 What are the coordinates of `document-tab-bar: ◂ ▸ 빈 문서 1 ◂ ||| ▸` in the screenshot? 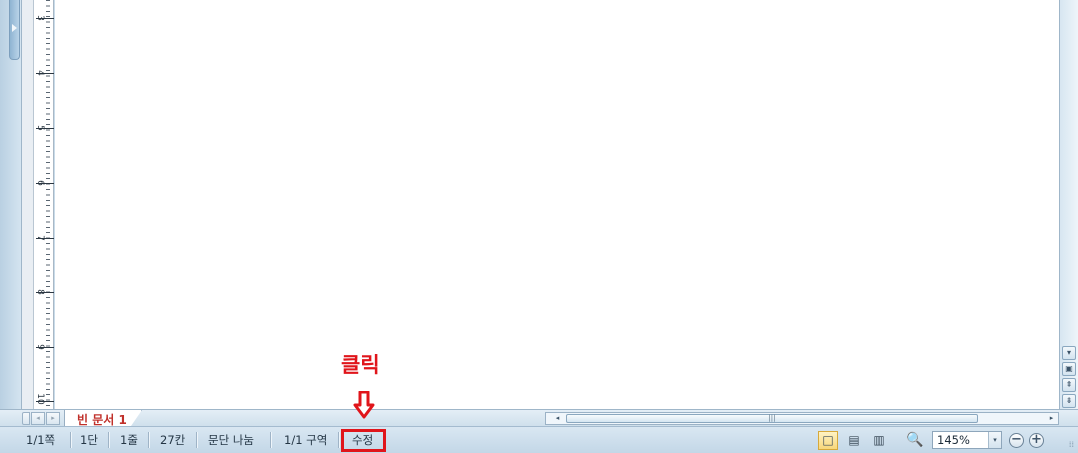 It's located at (539, 418).